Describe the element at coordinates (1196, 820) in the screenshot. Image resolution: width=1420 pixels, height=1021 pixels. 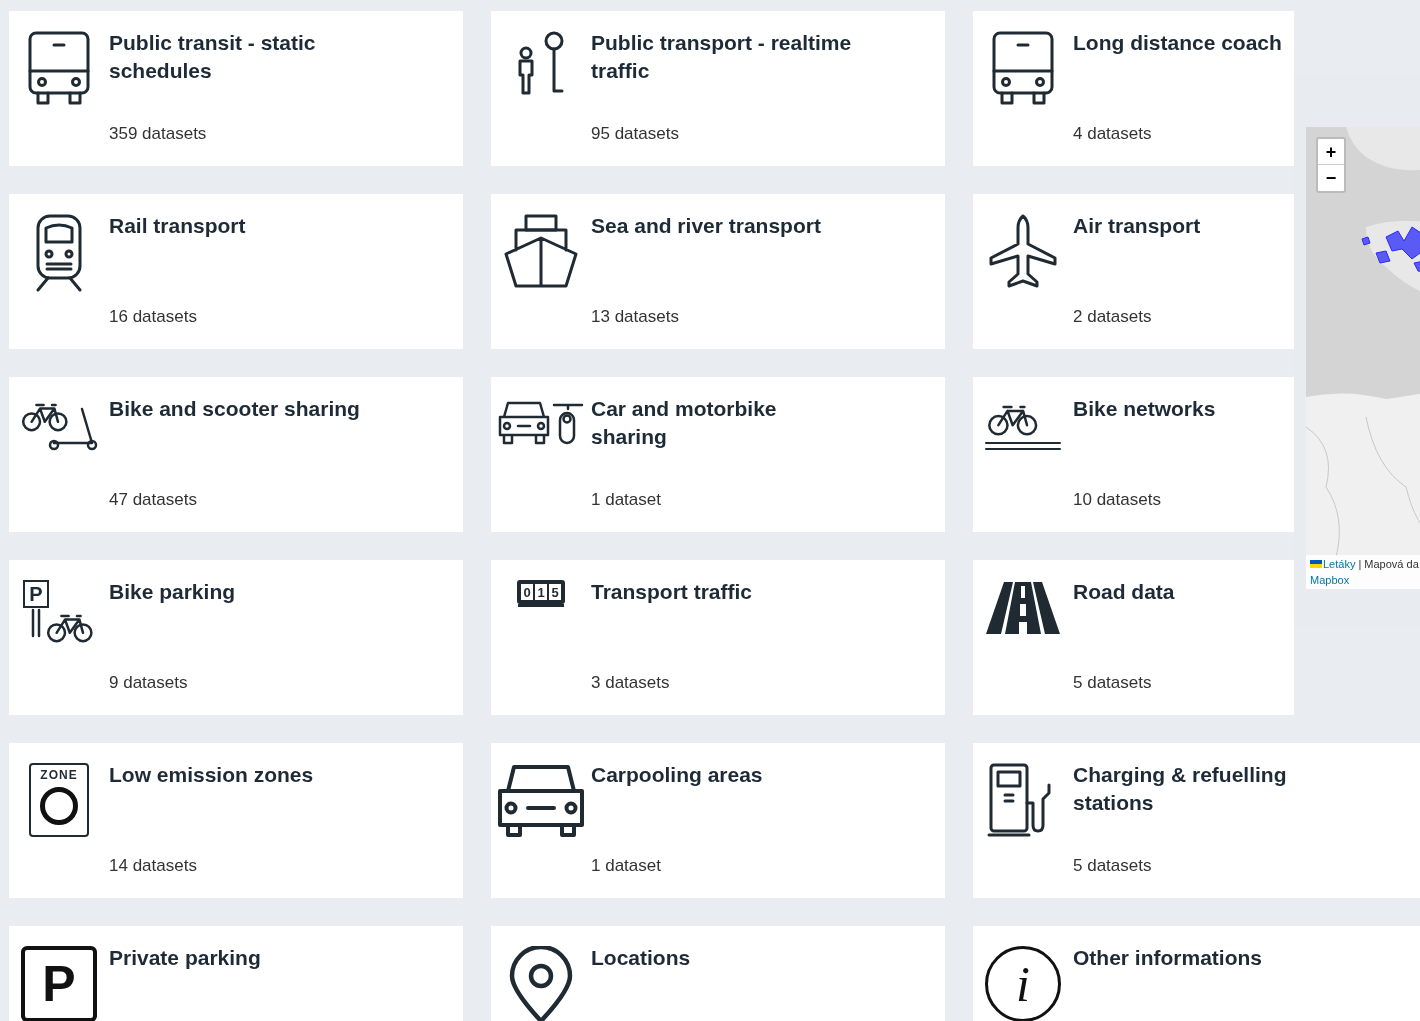
I see `category-card: Charging & refuelling stations 5 datasets` at that location.